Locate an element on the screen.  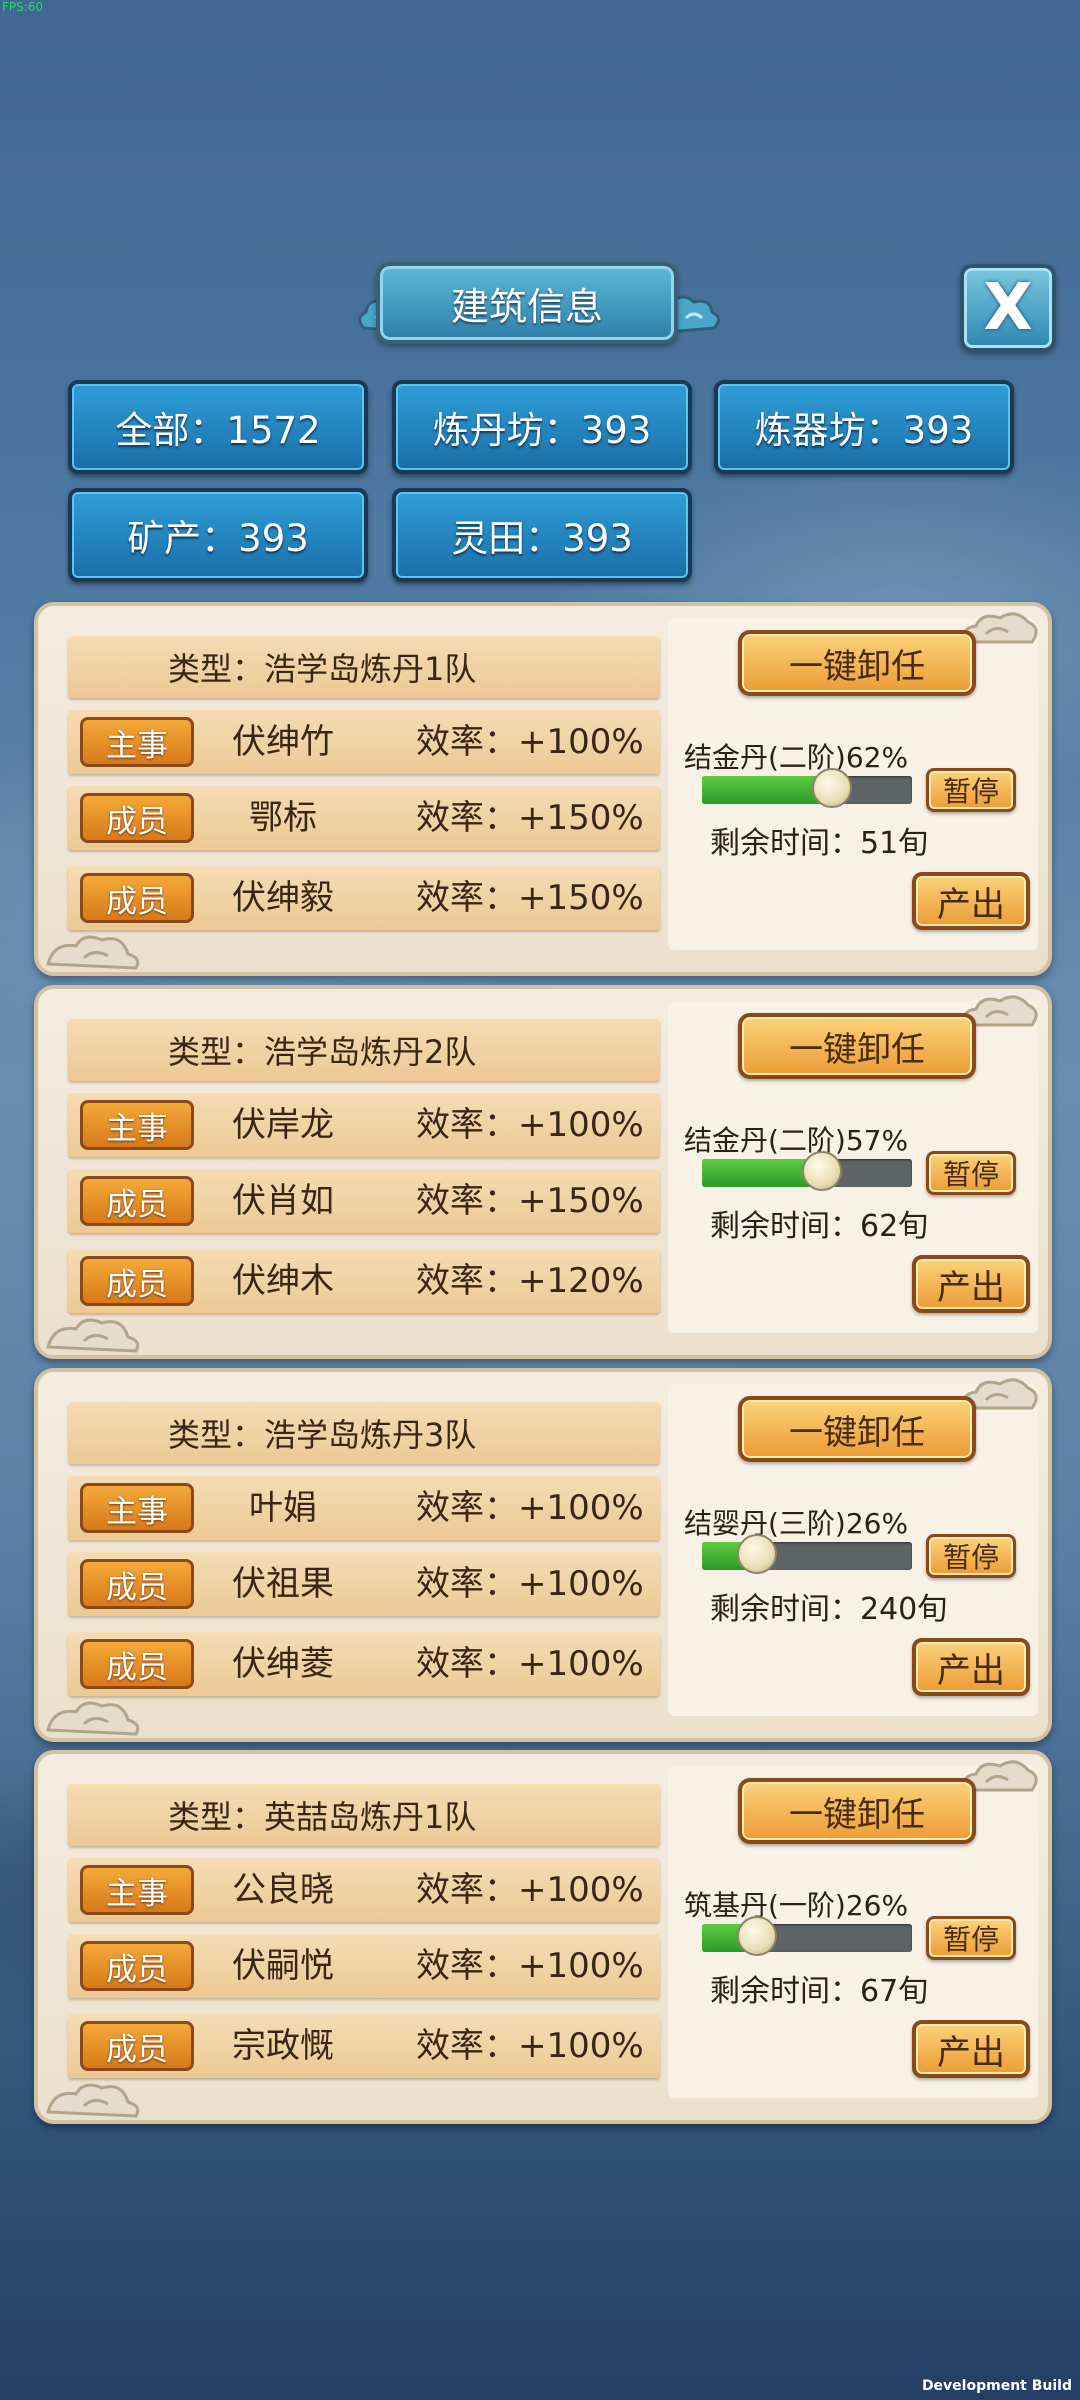
fps-counter: FPS:60 is located at coordinates (23, 7).